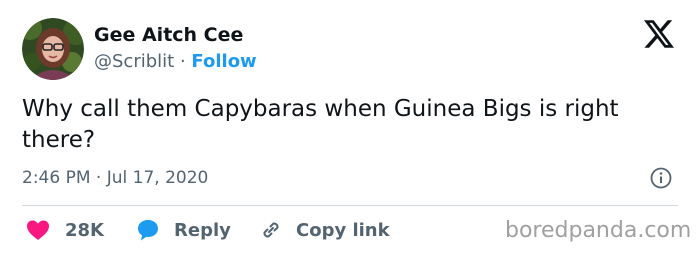 This screenshot has height=257, width=700. Describe the element at coordinates (148, 230) in the screenshot. I see `reply-bubble-icon` at that location.